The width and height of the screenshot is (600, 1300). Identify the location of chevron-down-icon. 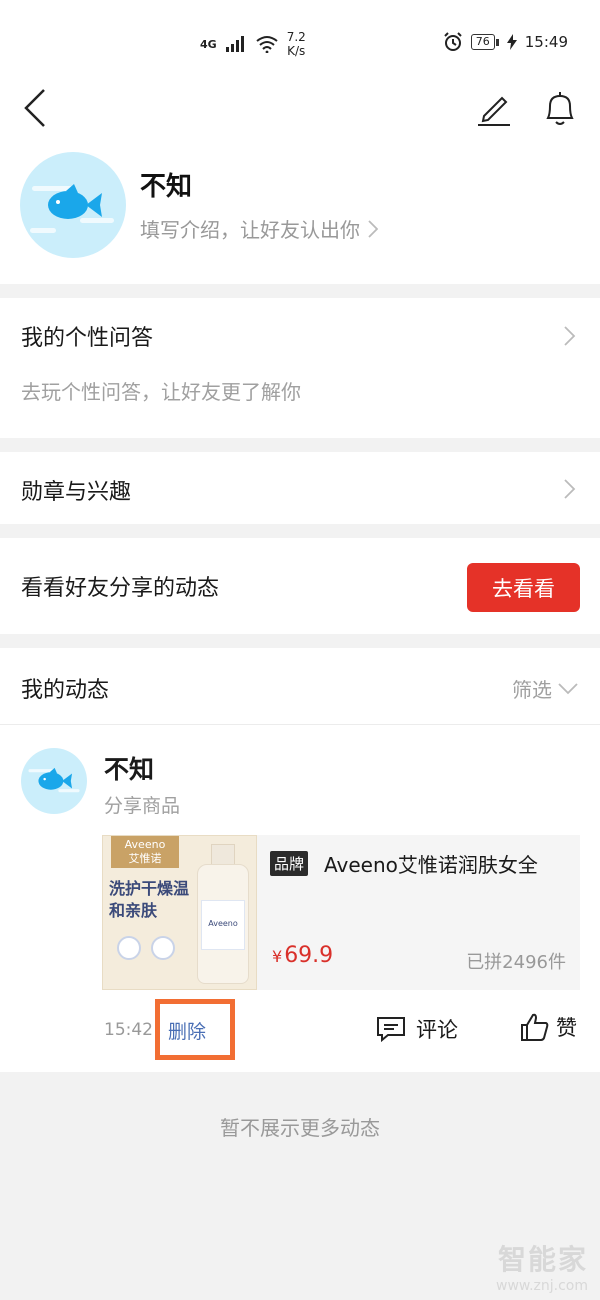
(568, 688).